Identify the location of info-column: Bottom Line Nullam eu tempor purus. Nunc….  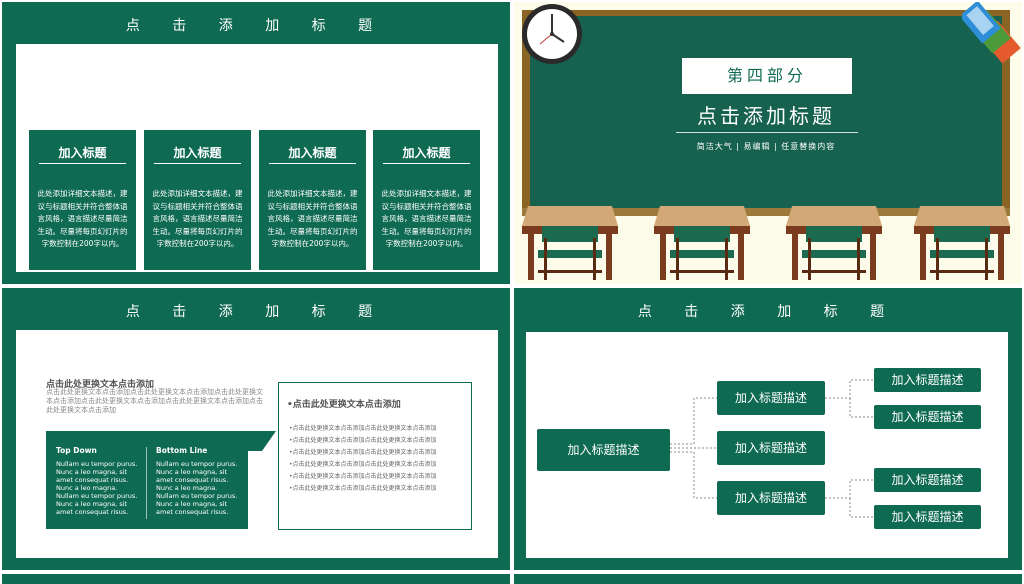
(199, 481).